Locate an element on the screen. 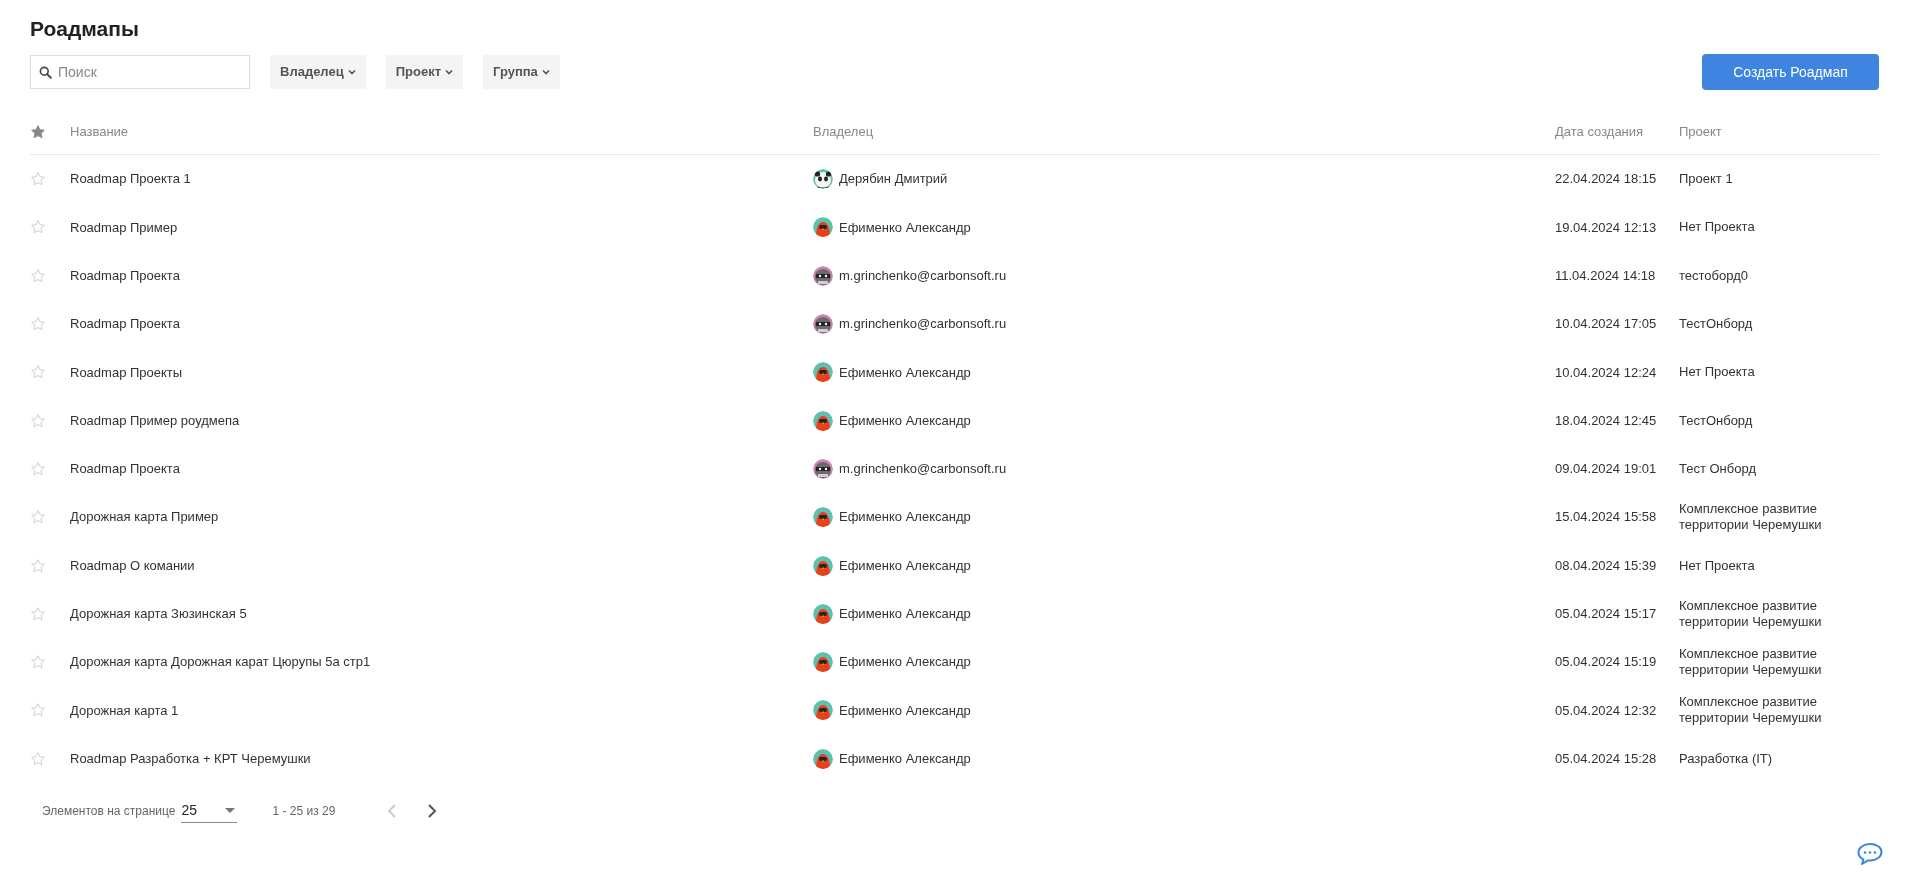 This screenshot has width=1909, height=884. filter-dropdown: Группа is located at coordinates (521, 72).